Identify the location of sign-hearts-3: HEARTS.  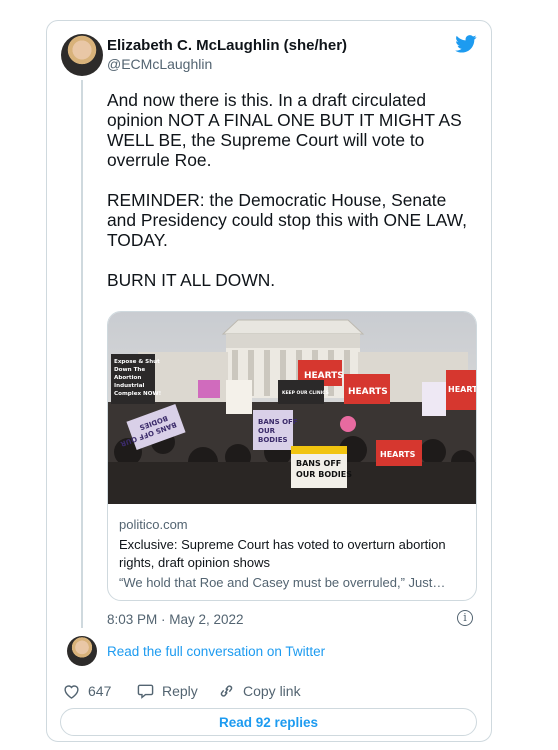
(462, 389).